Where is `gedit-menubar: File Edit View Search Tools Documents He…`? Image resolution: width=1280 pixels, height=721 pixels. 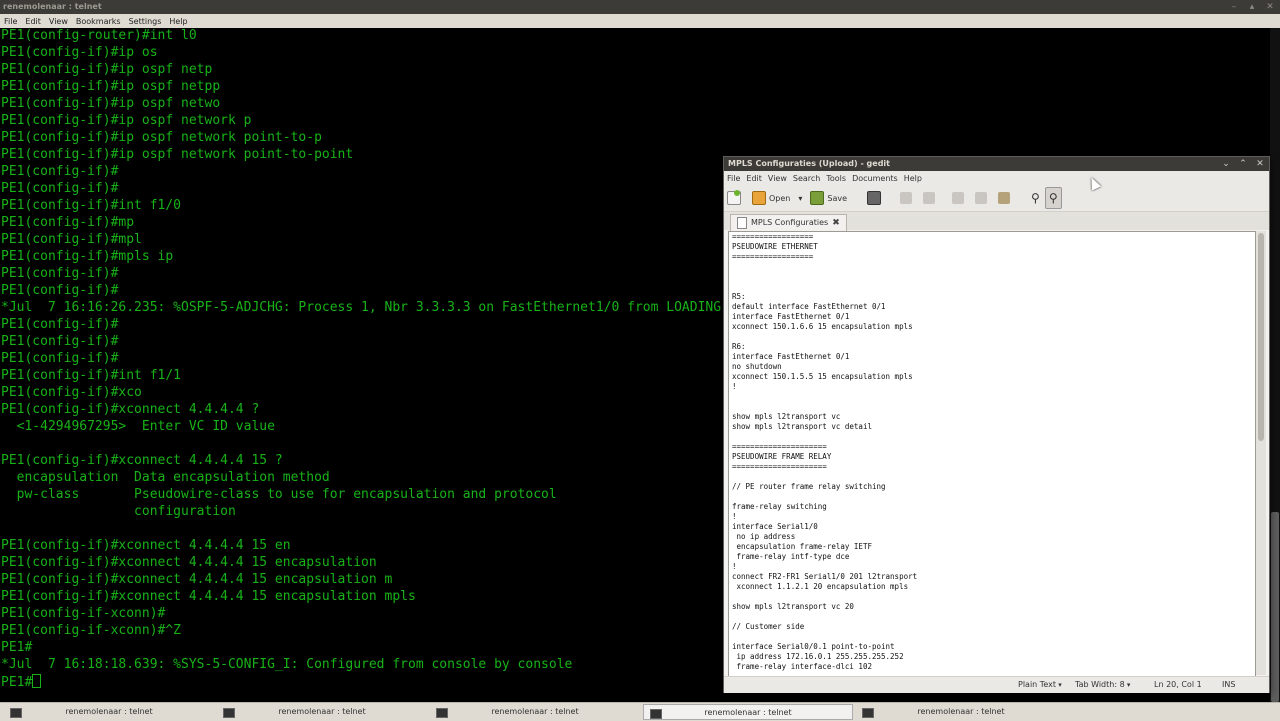
gedit-menubar: File Edit View Search Tools Documents He… is located at coordinates (996, 178).